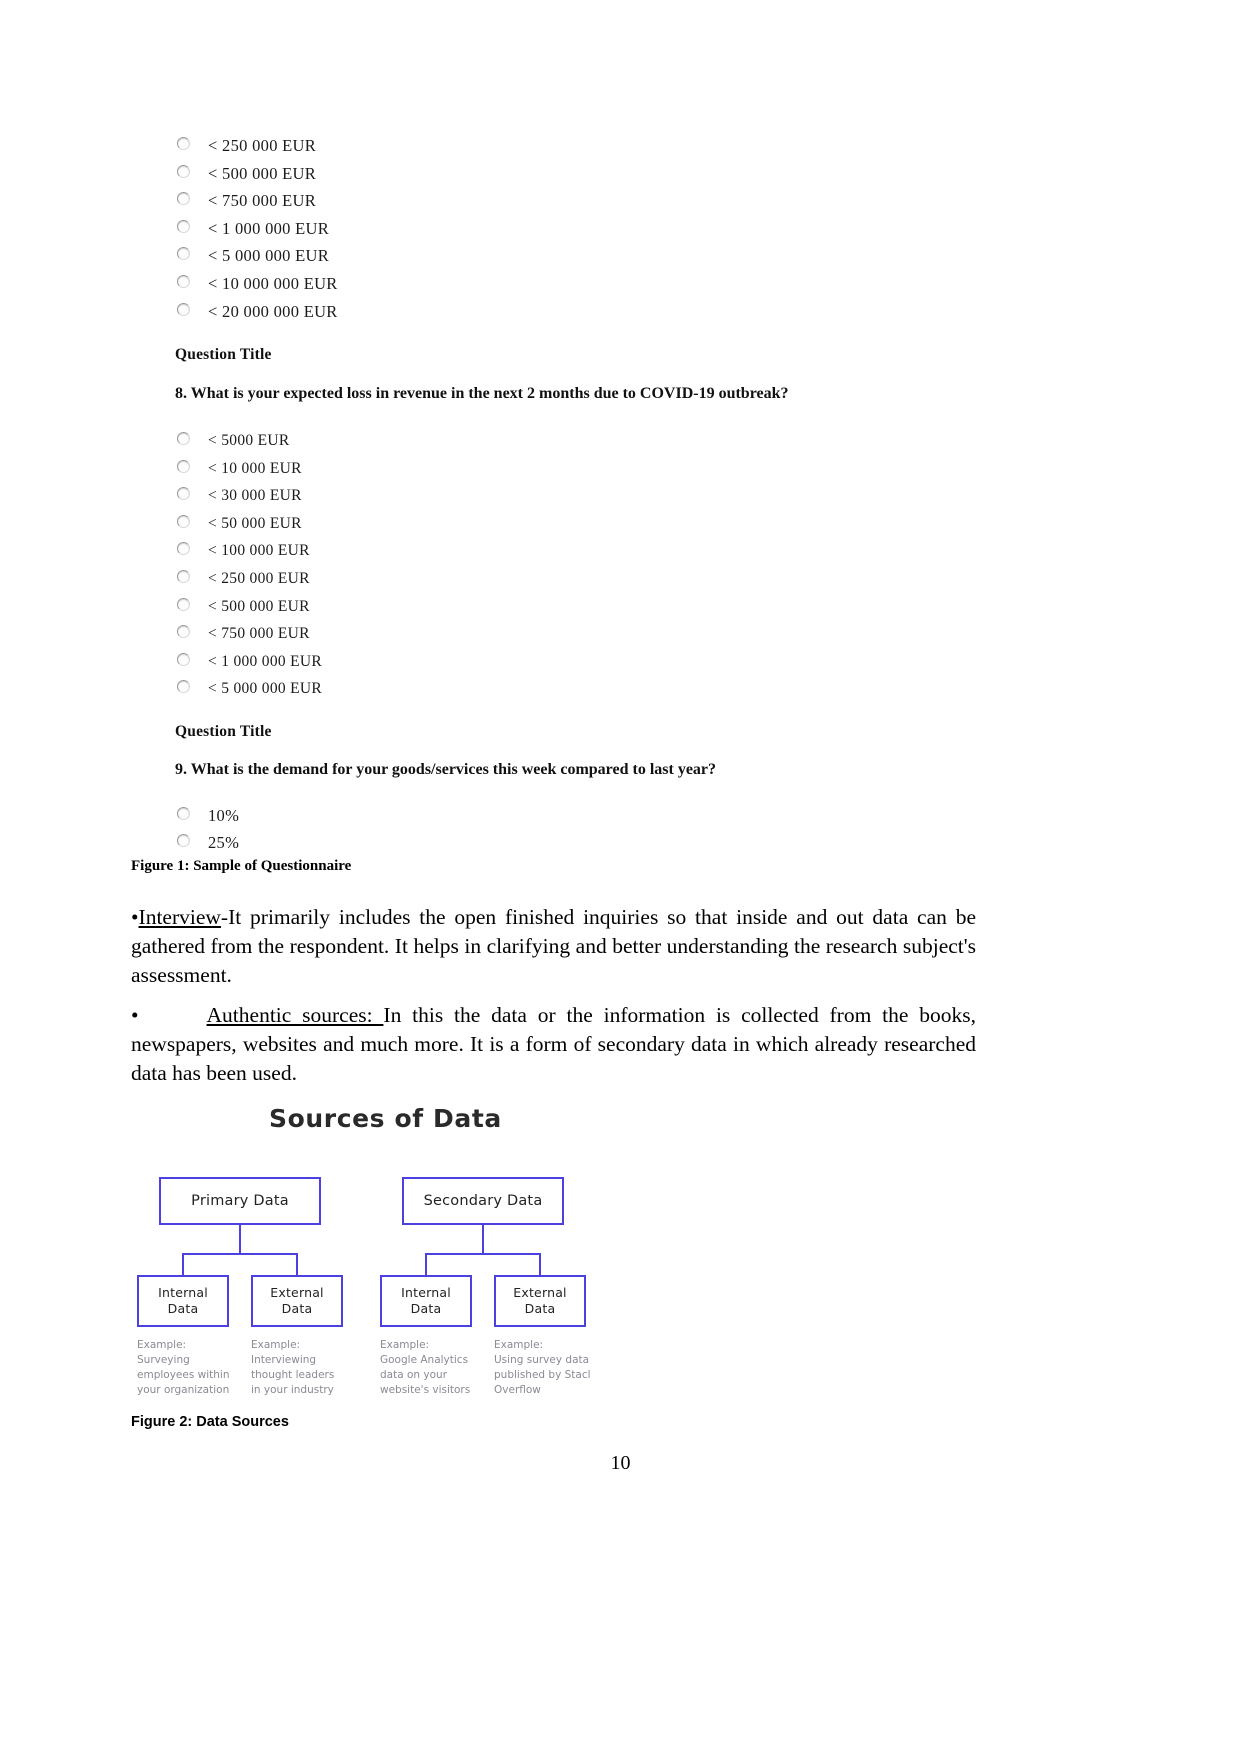  I want to click on node-primary-external-label: External Data, so click(296, 1300).